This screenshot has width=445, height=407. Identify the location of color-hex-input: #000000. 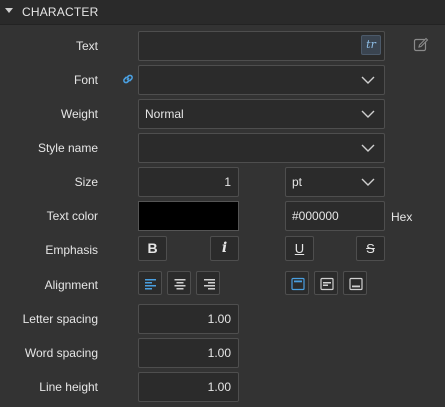
(335, 216).